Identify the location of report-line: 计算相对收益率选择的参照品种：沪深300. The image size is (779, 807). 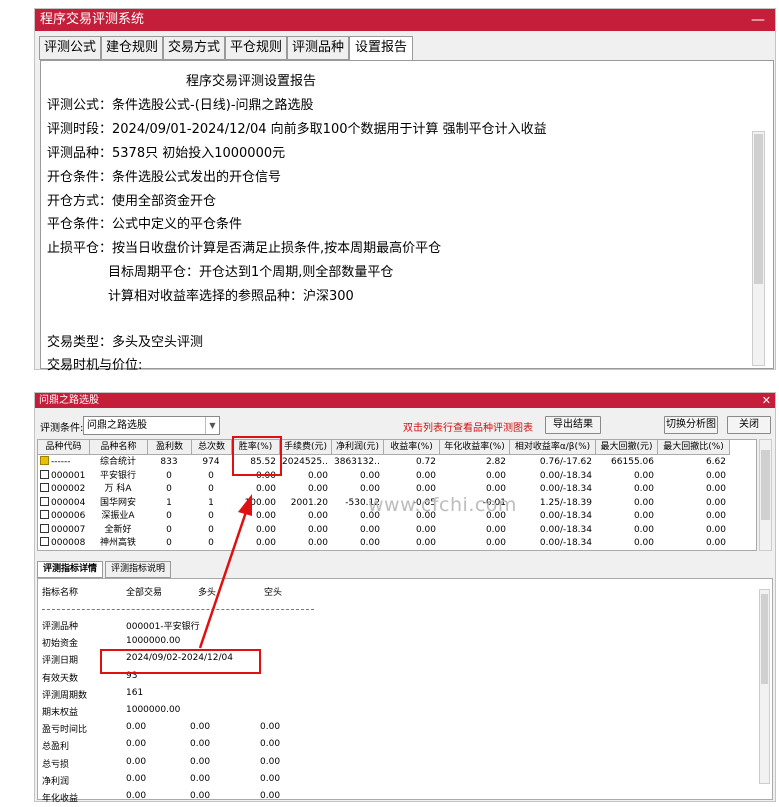
(231, 296).